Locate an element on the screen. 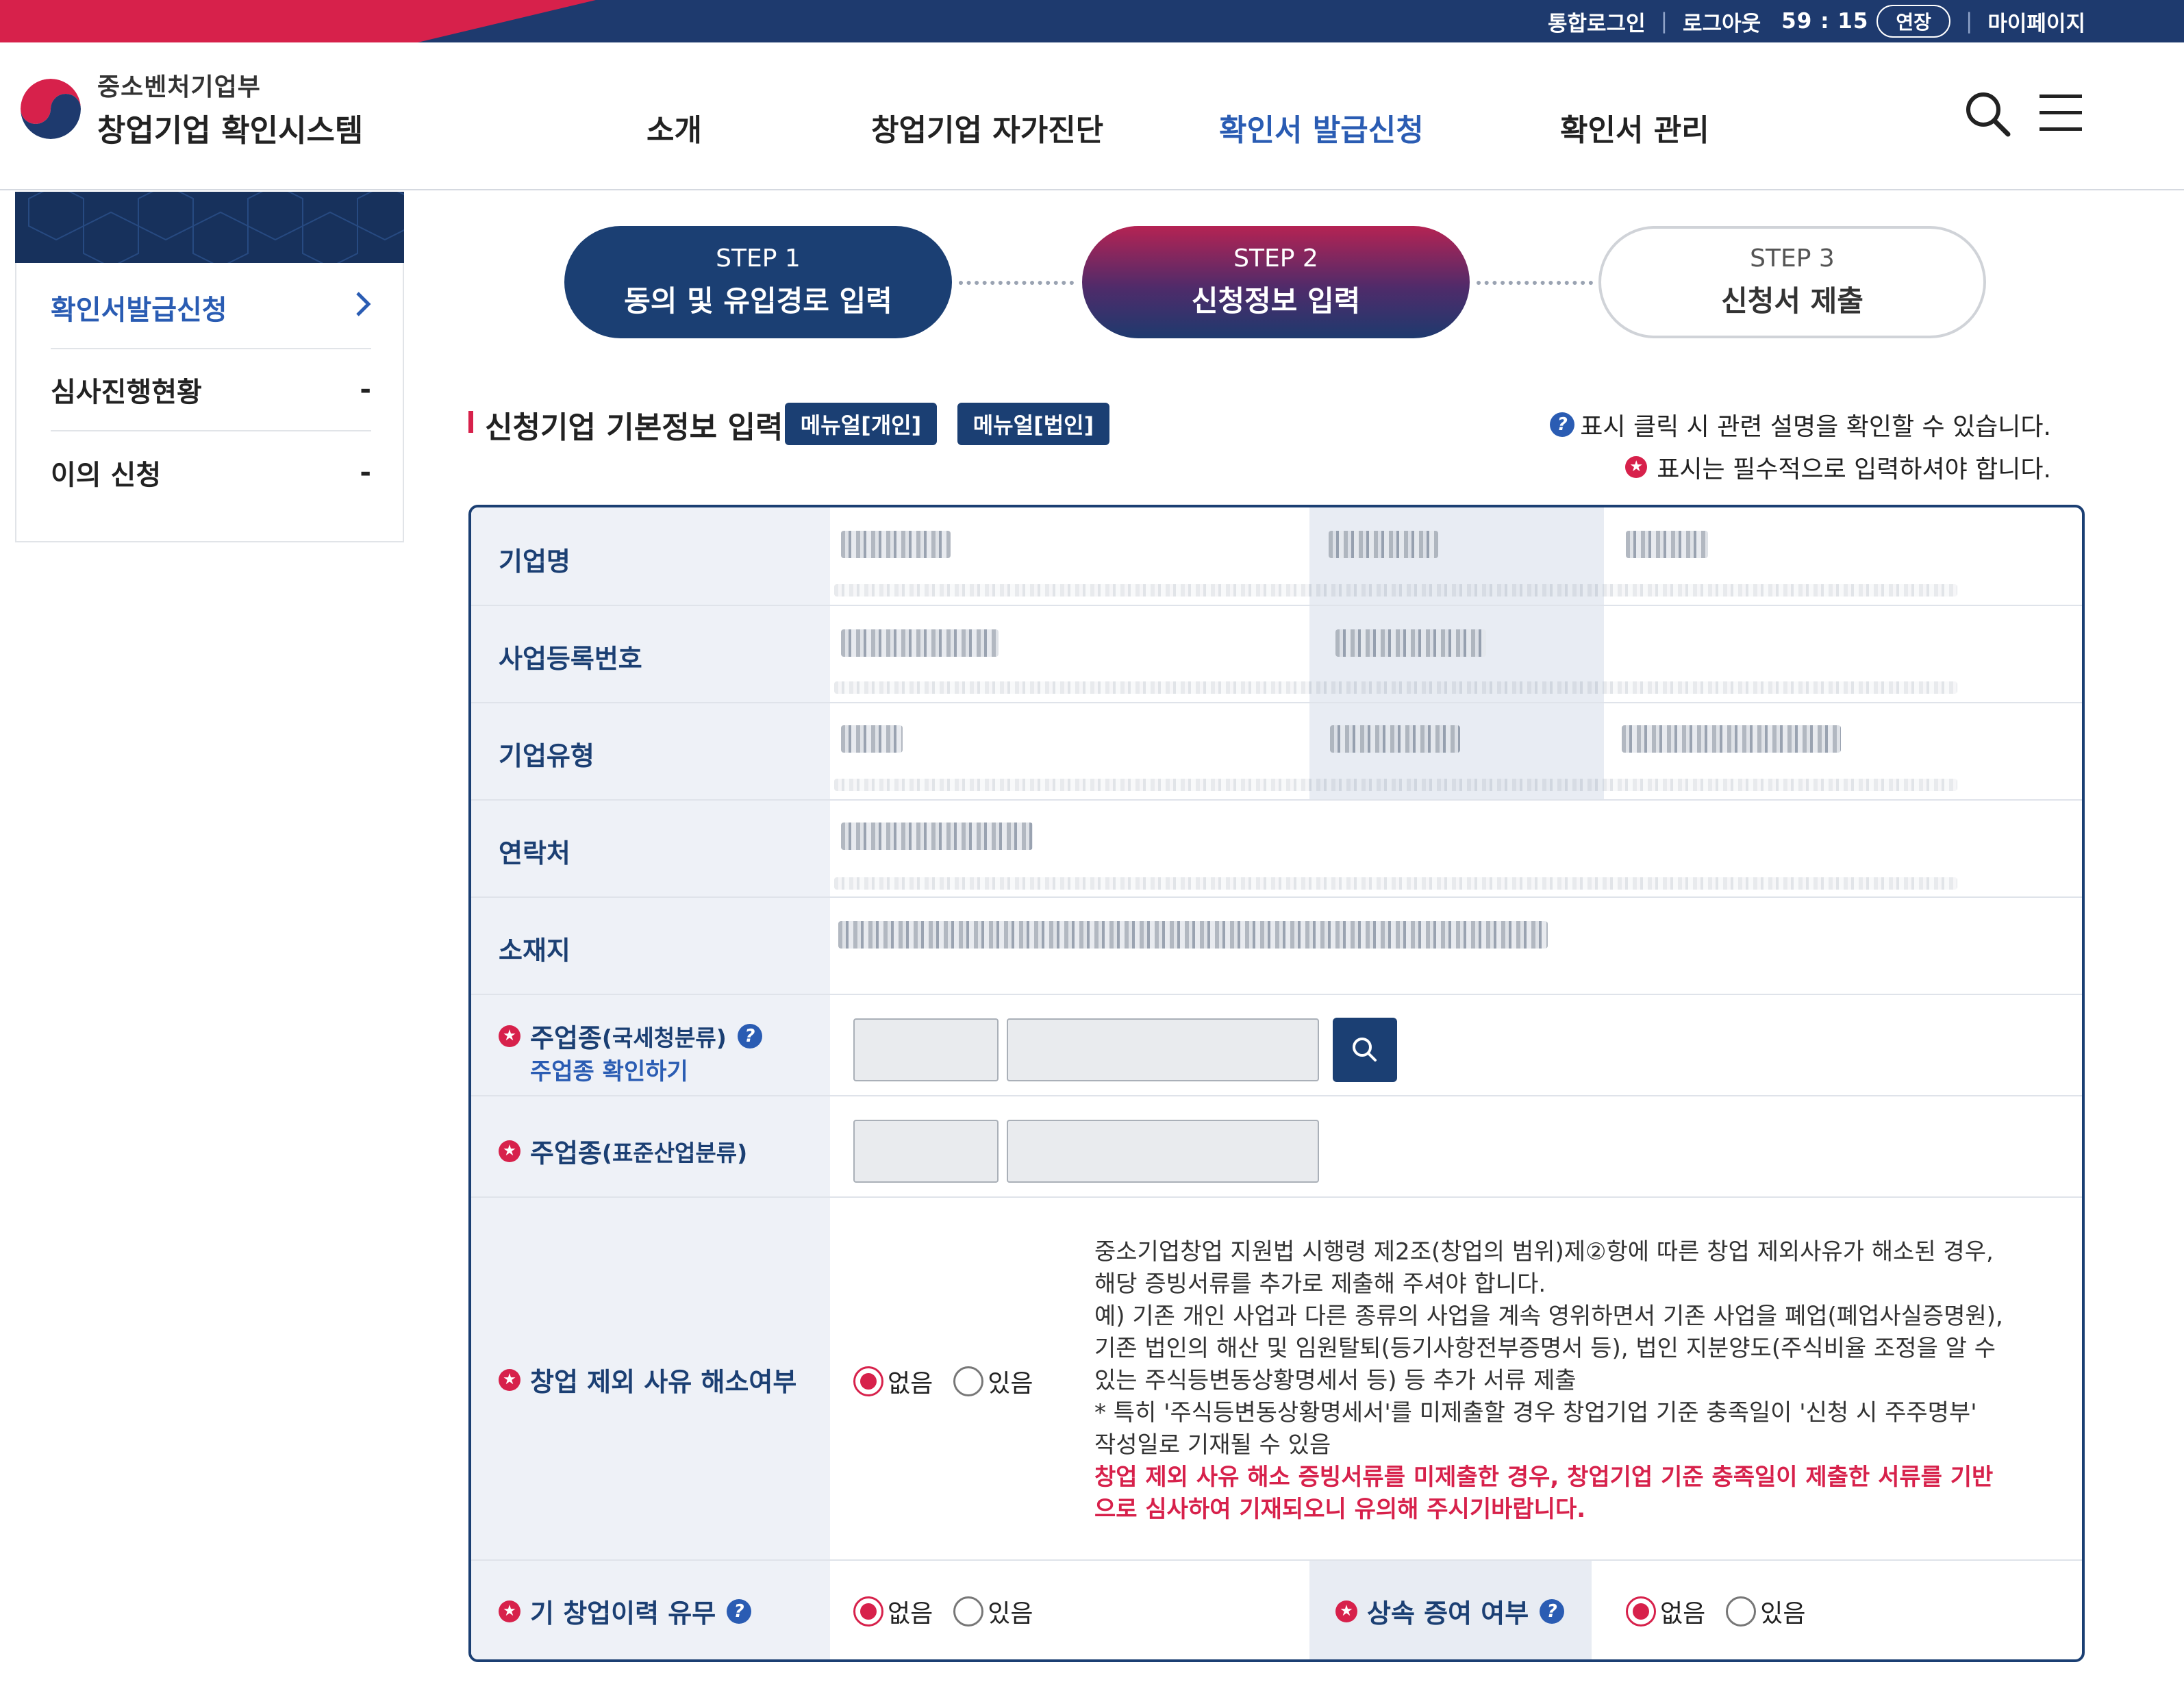  hamburger-menu-icon is located at coordinates (2060, 114).